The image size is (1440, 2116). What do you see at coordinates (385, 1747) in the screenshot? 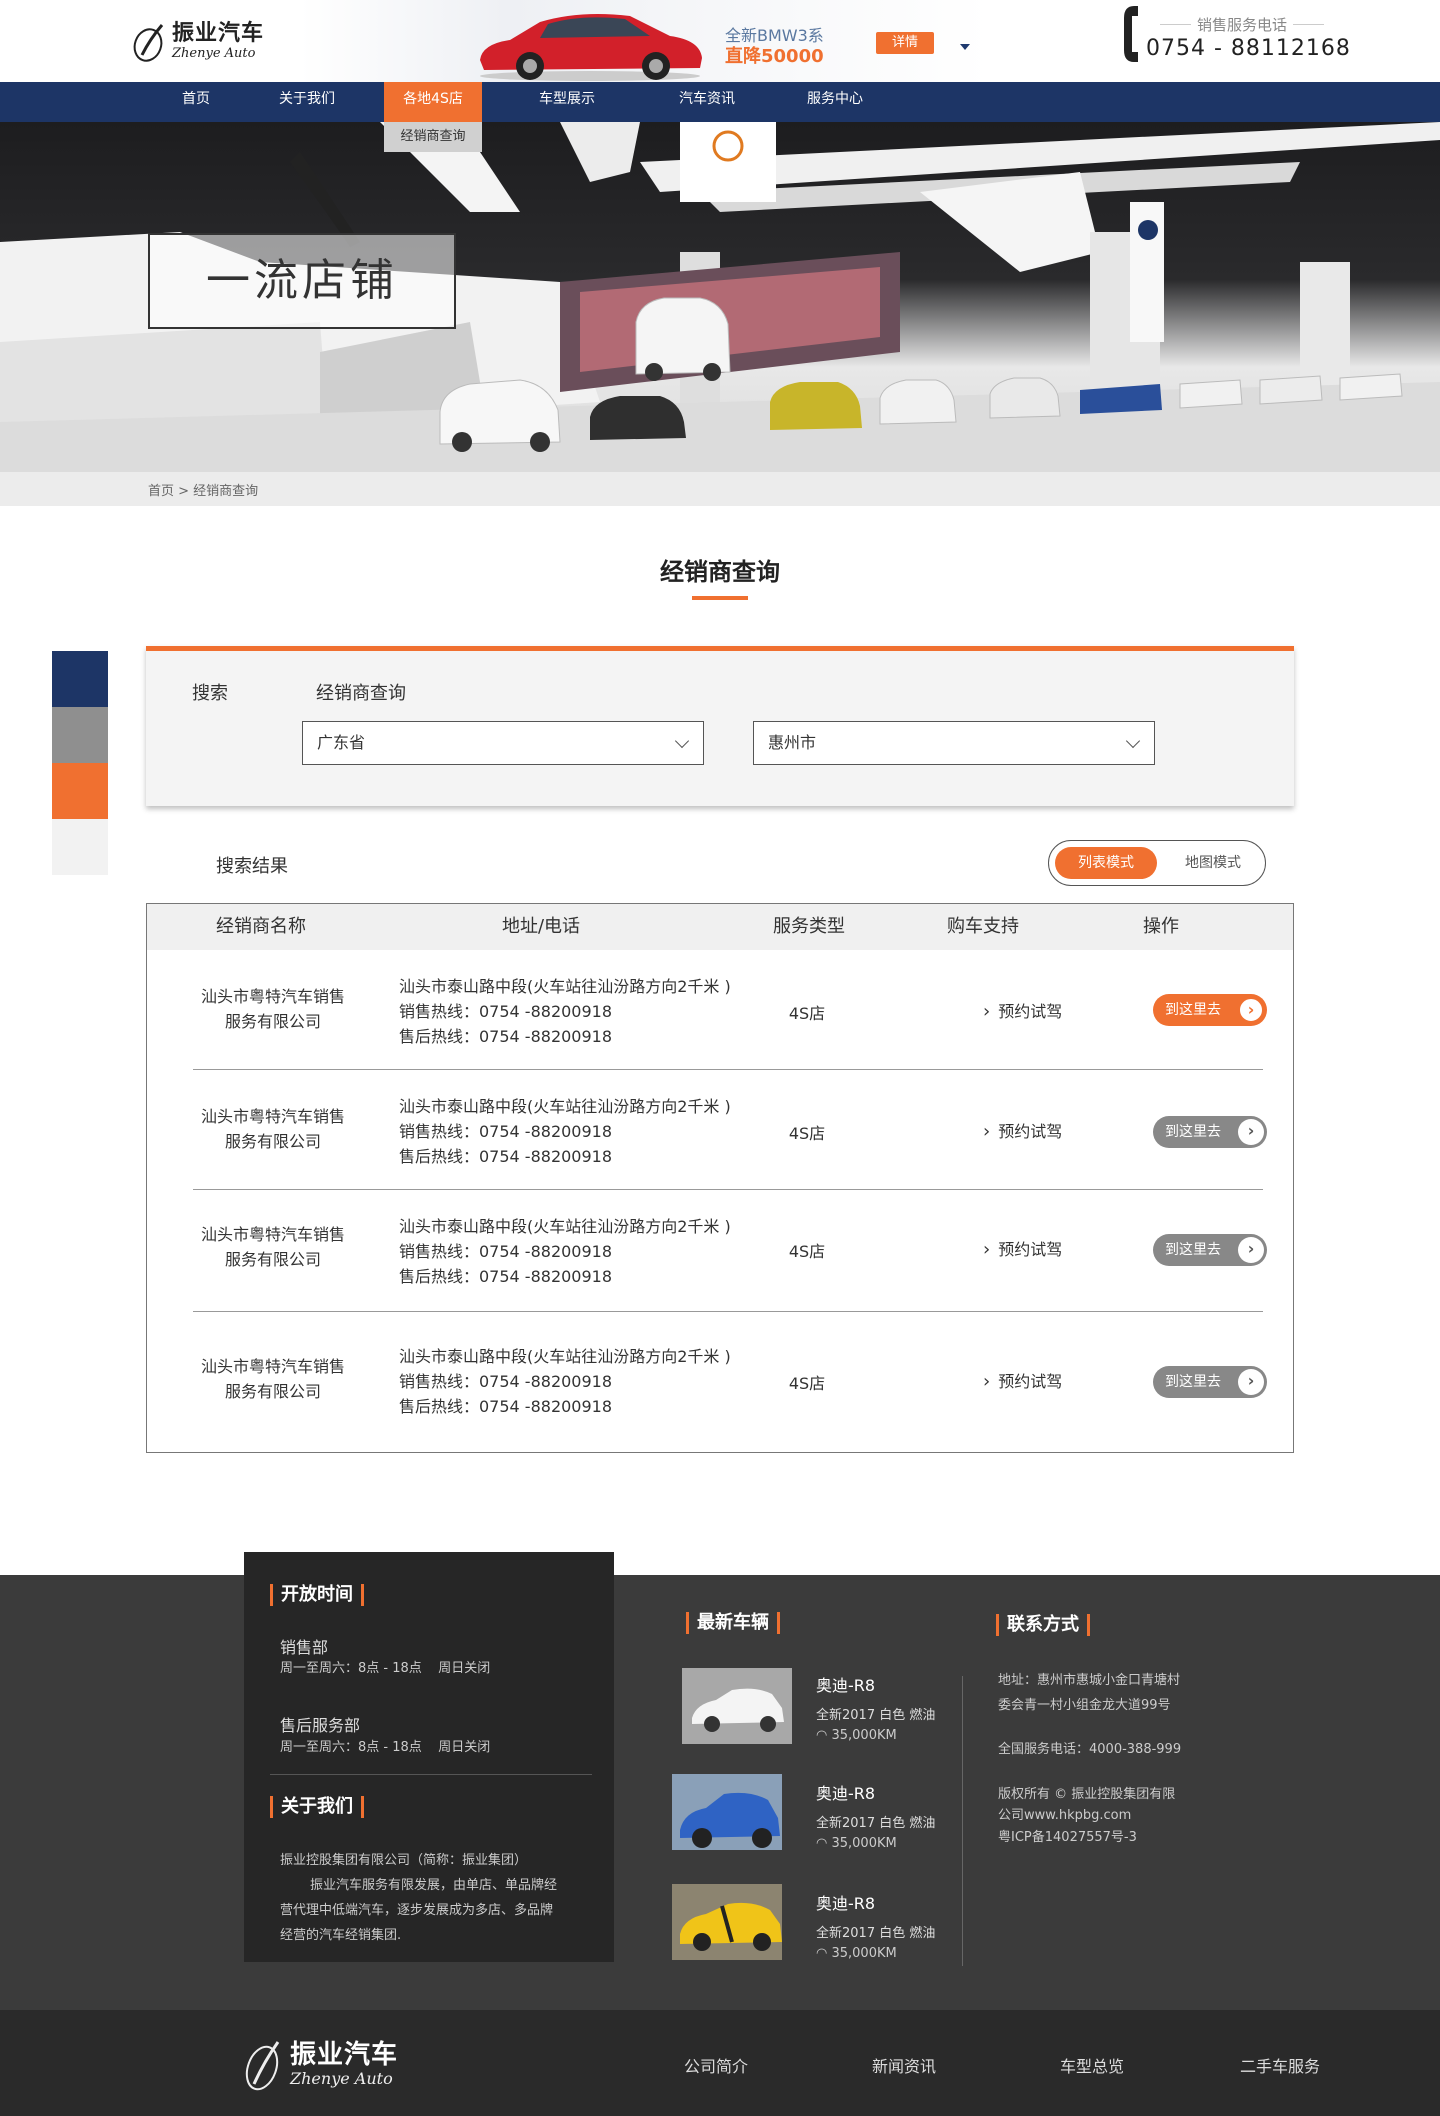
I see `service-hours: 周一至周六：8点 - 18点 周日关闭` at bounding box center [385, 1747].